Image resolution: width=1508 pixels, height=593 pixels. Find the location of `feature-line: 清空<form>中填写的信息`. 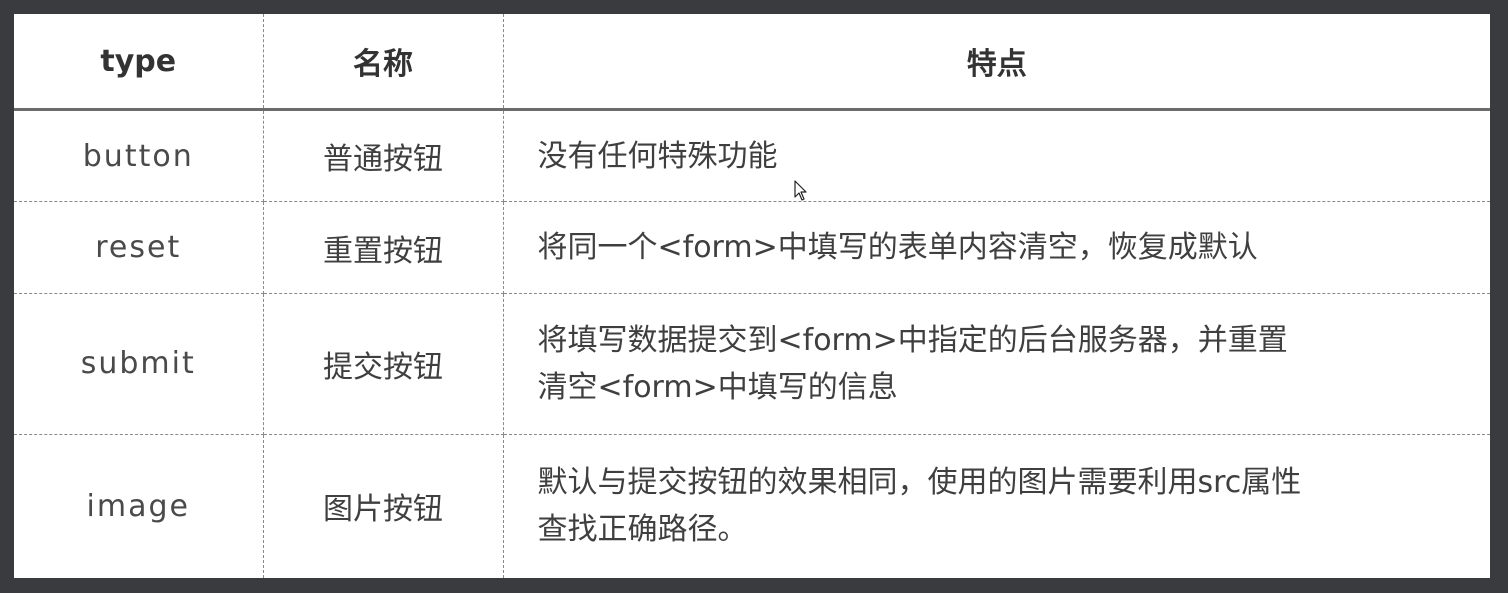

feature-line: 清空<form>中填写的信息 is located at coordinates (717, 387).